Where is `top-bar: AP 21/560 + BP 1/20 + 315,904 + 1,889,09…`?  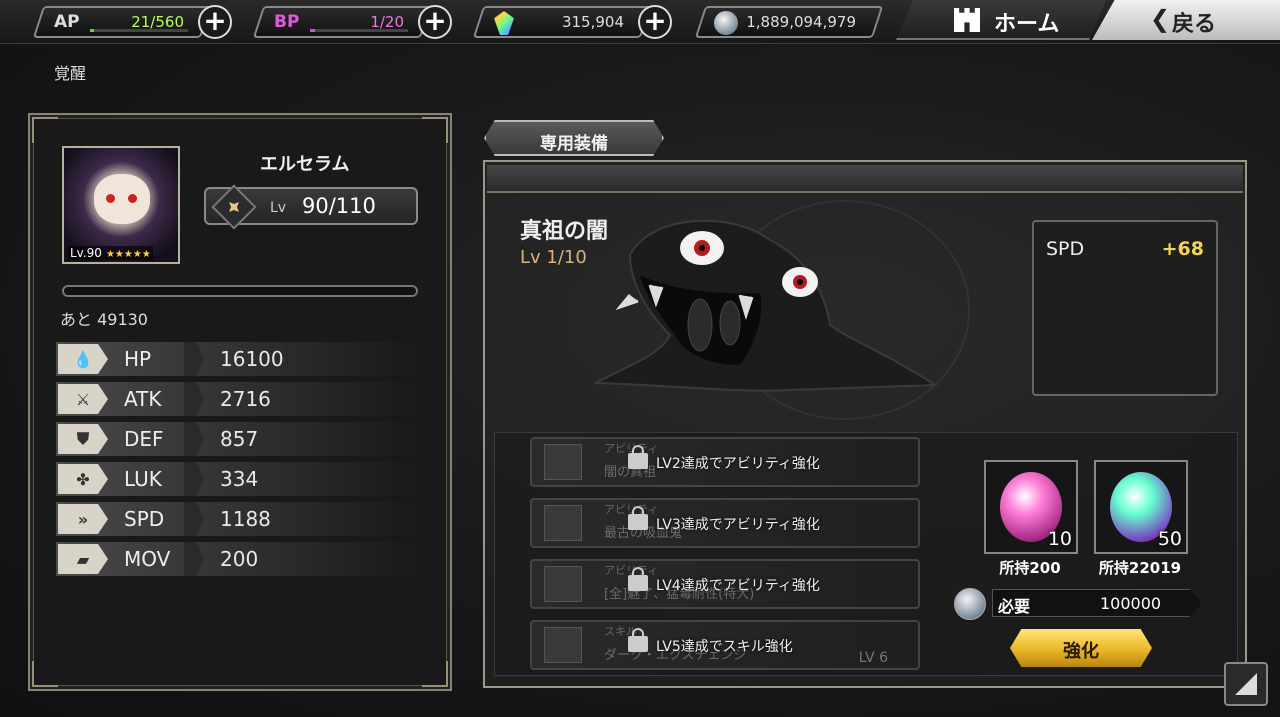 top-bar: AP 21/560 + BP 1/20 + 315,904 + 1,889,09… is located at coordinates (640, 22).